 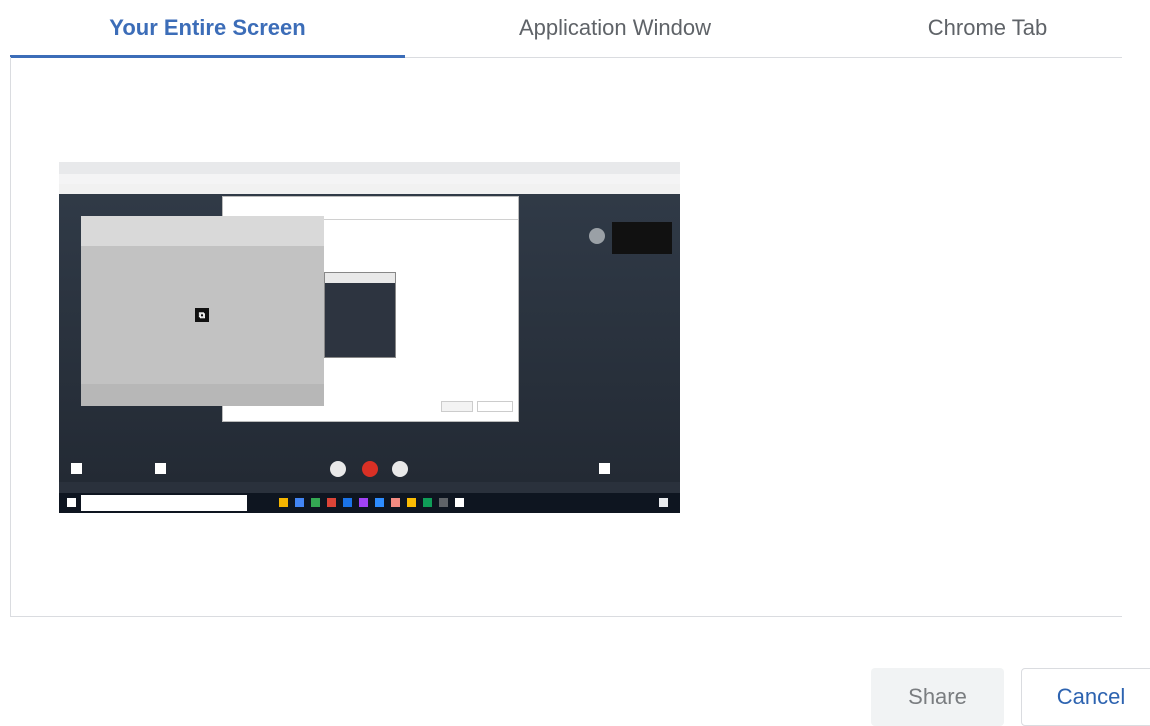 I want to click on tab-chrome-tab: Chrome Tab, so click(x=980, y=28).